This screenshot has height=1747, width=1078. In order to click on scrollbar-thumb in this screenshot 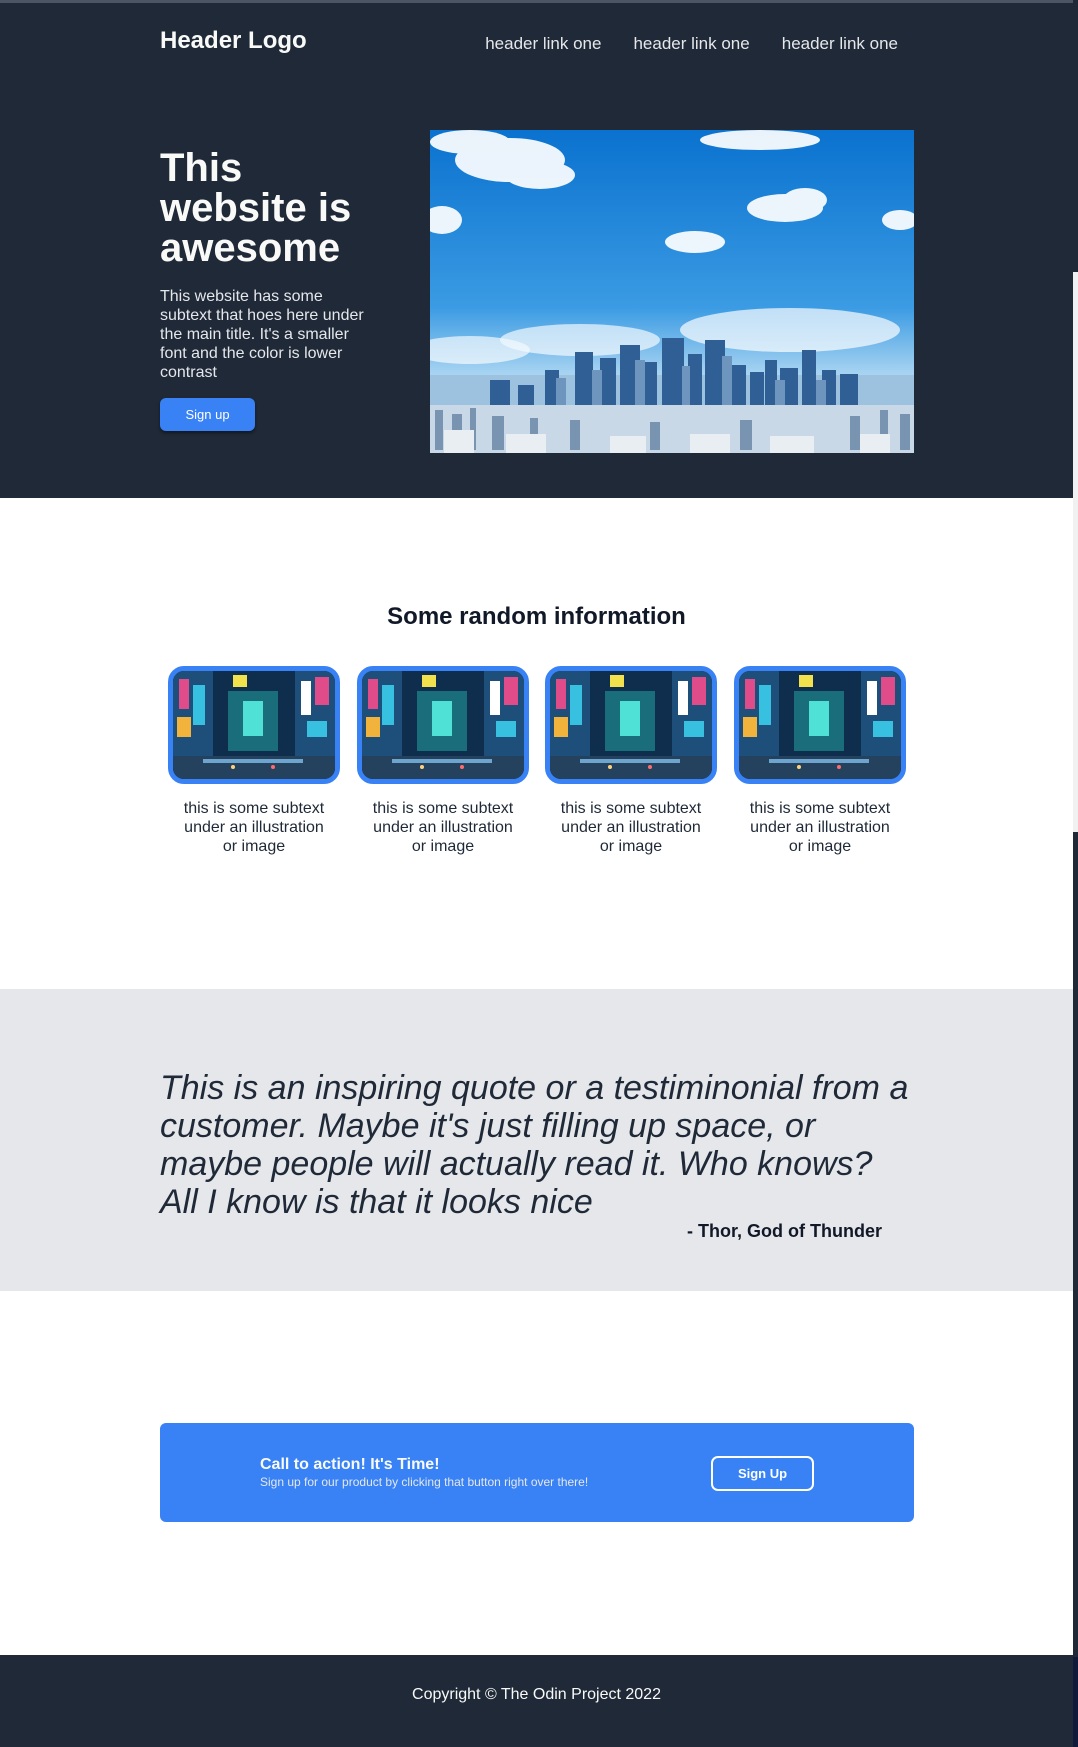, I will do `click(1075, 552)`.